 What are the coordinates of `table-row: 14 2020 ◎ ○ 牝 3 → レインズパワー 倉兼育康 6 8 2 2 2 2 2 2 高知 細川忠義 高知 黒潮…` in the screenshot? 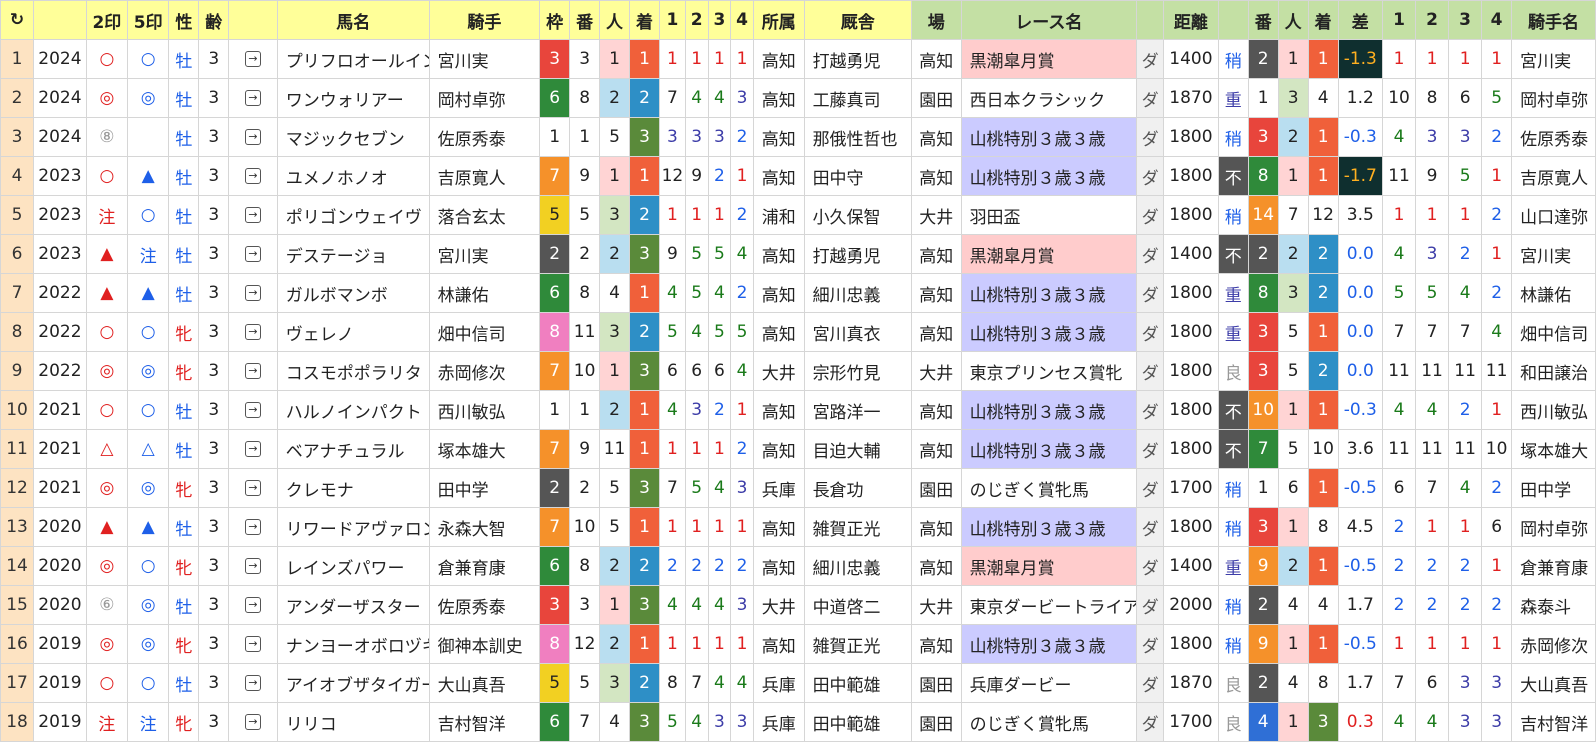 It's located at (798, 566).